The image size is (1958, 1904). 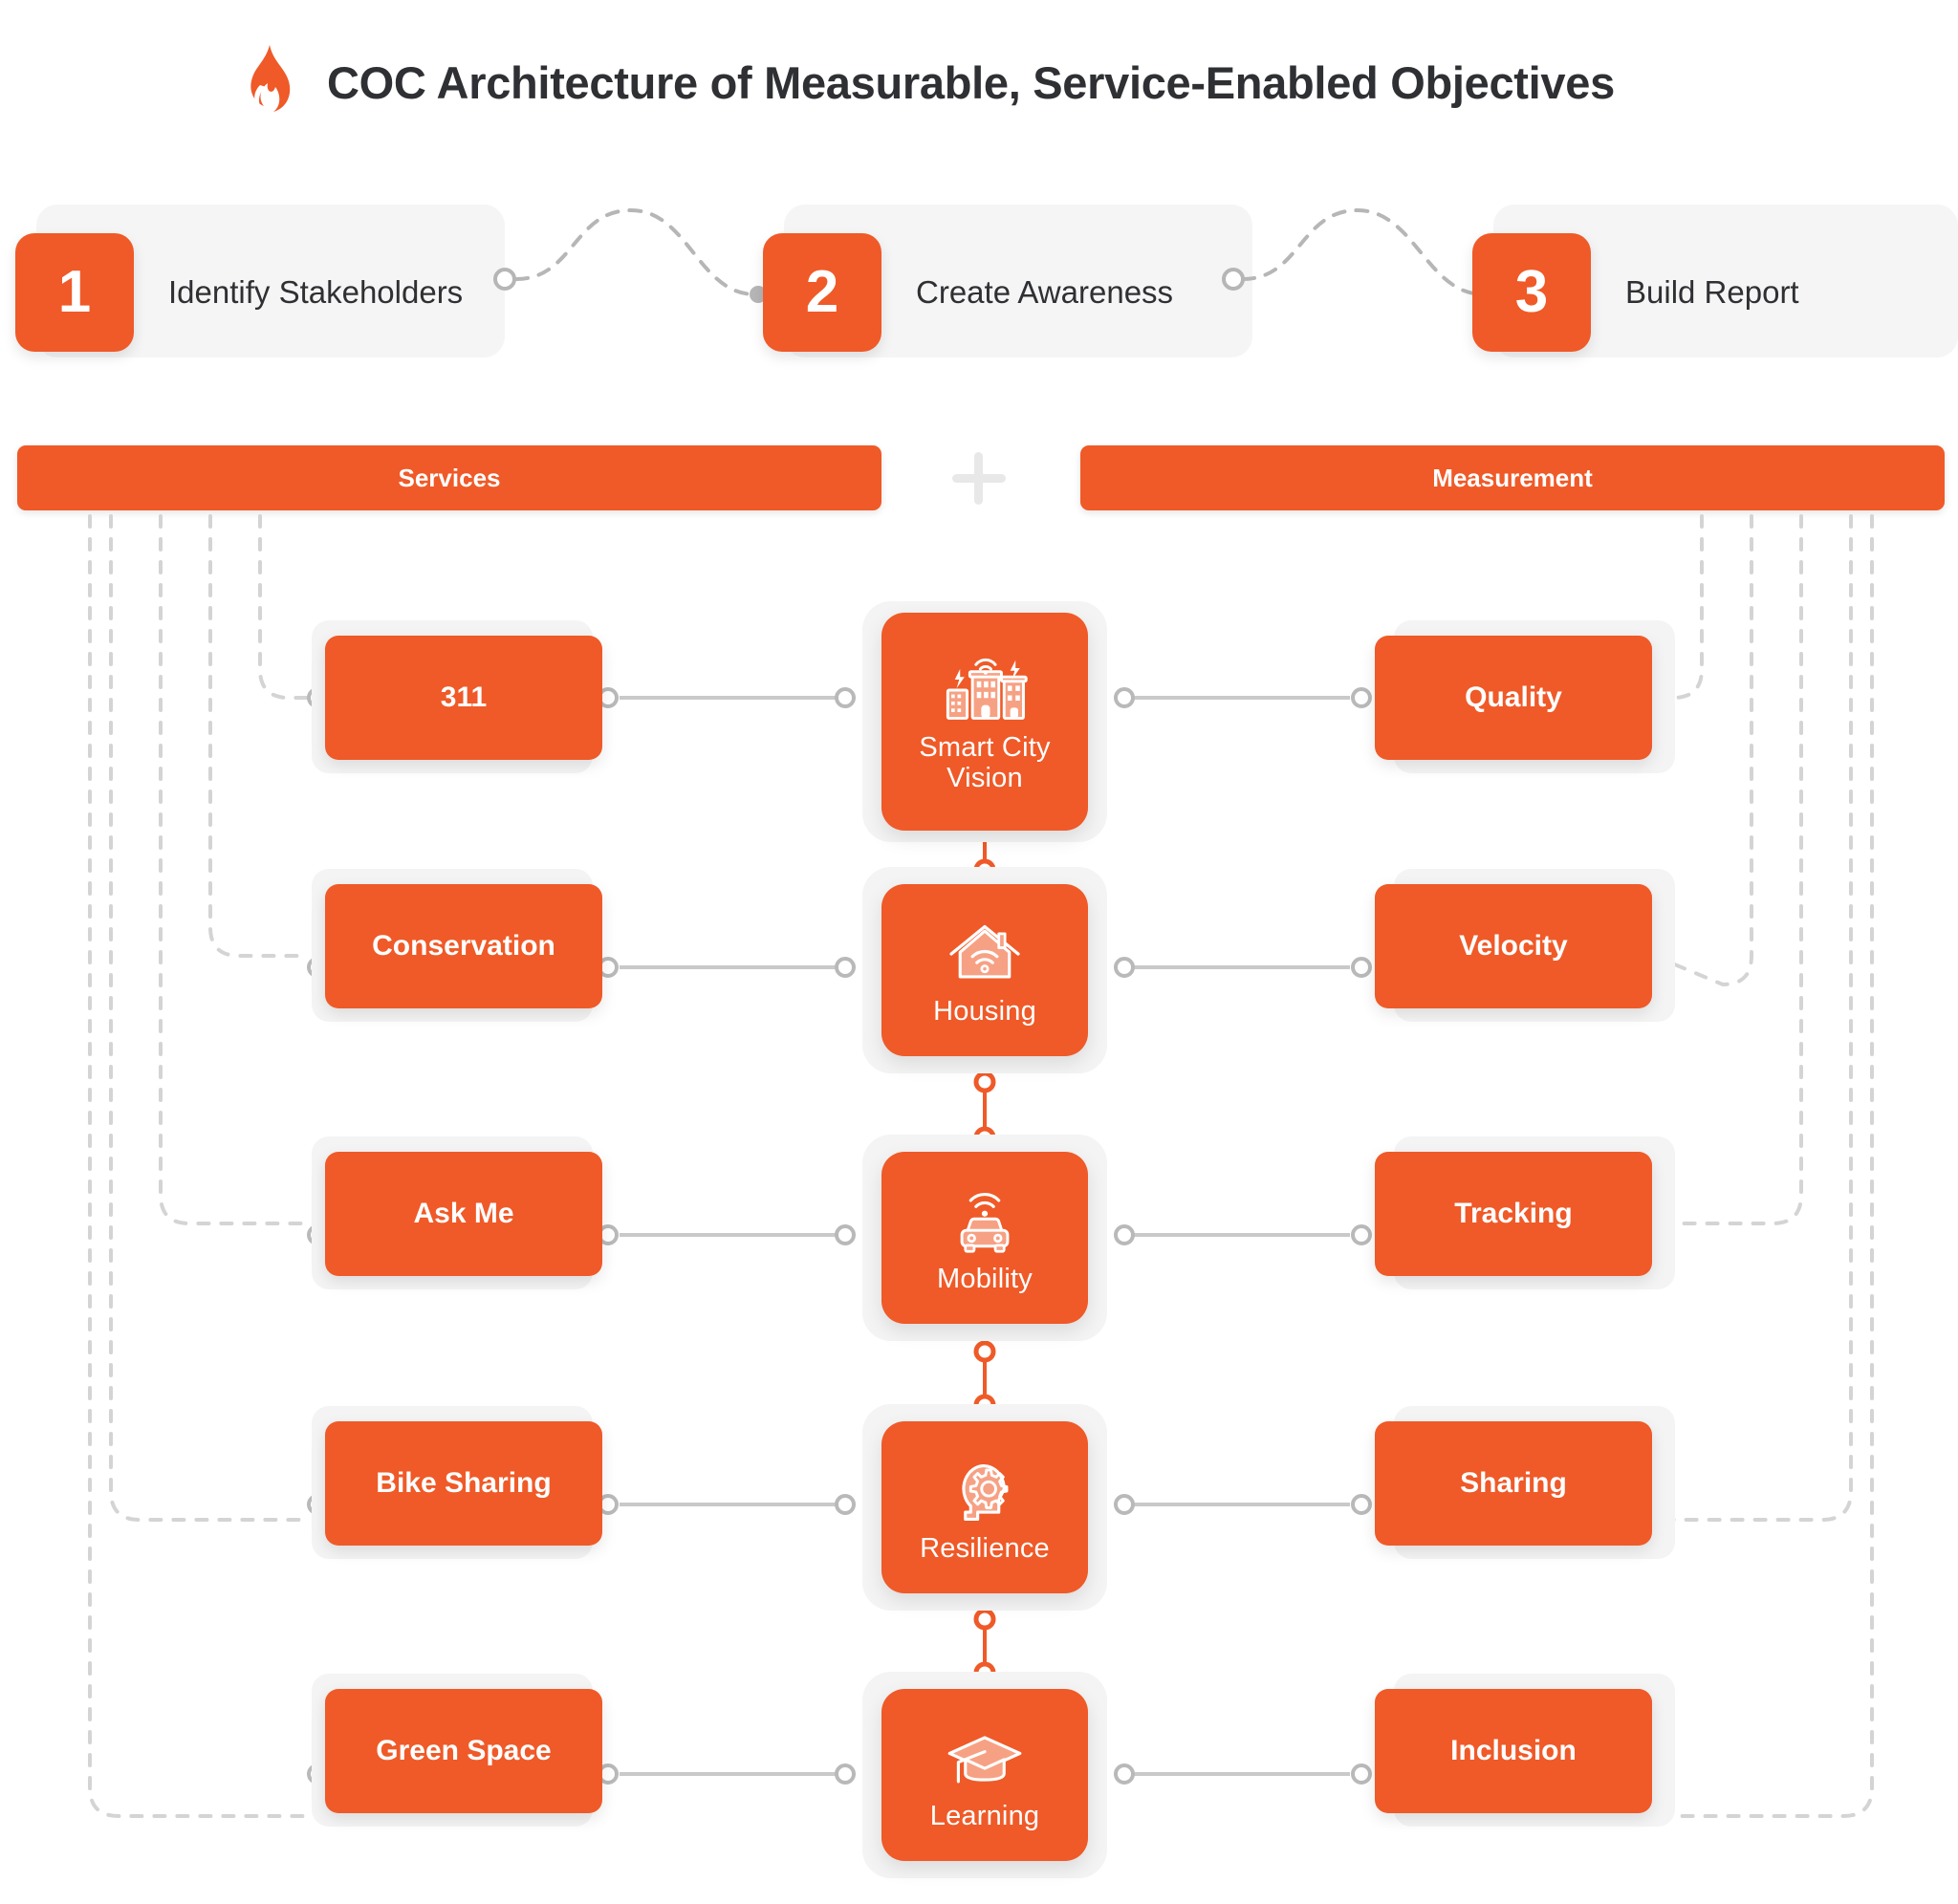 I want to click on step-2-label: Create Awareness, so click(x=1045, y=292).